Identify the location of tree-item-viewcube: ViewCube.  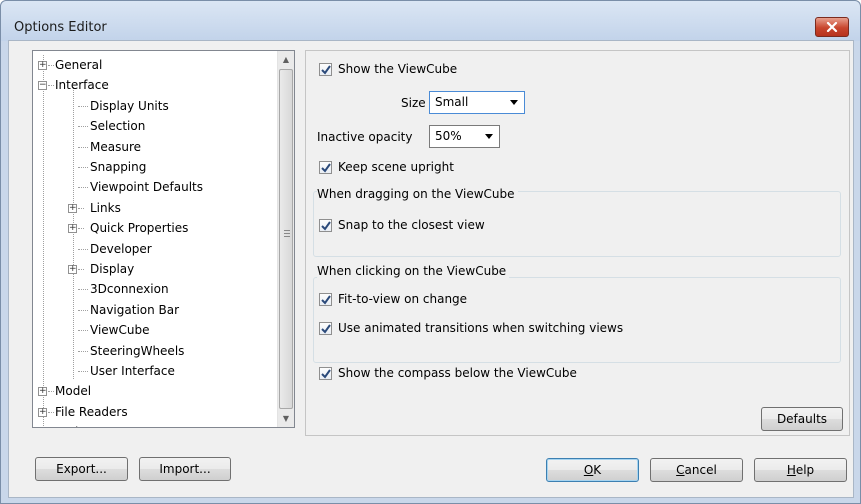
(153, 330).